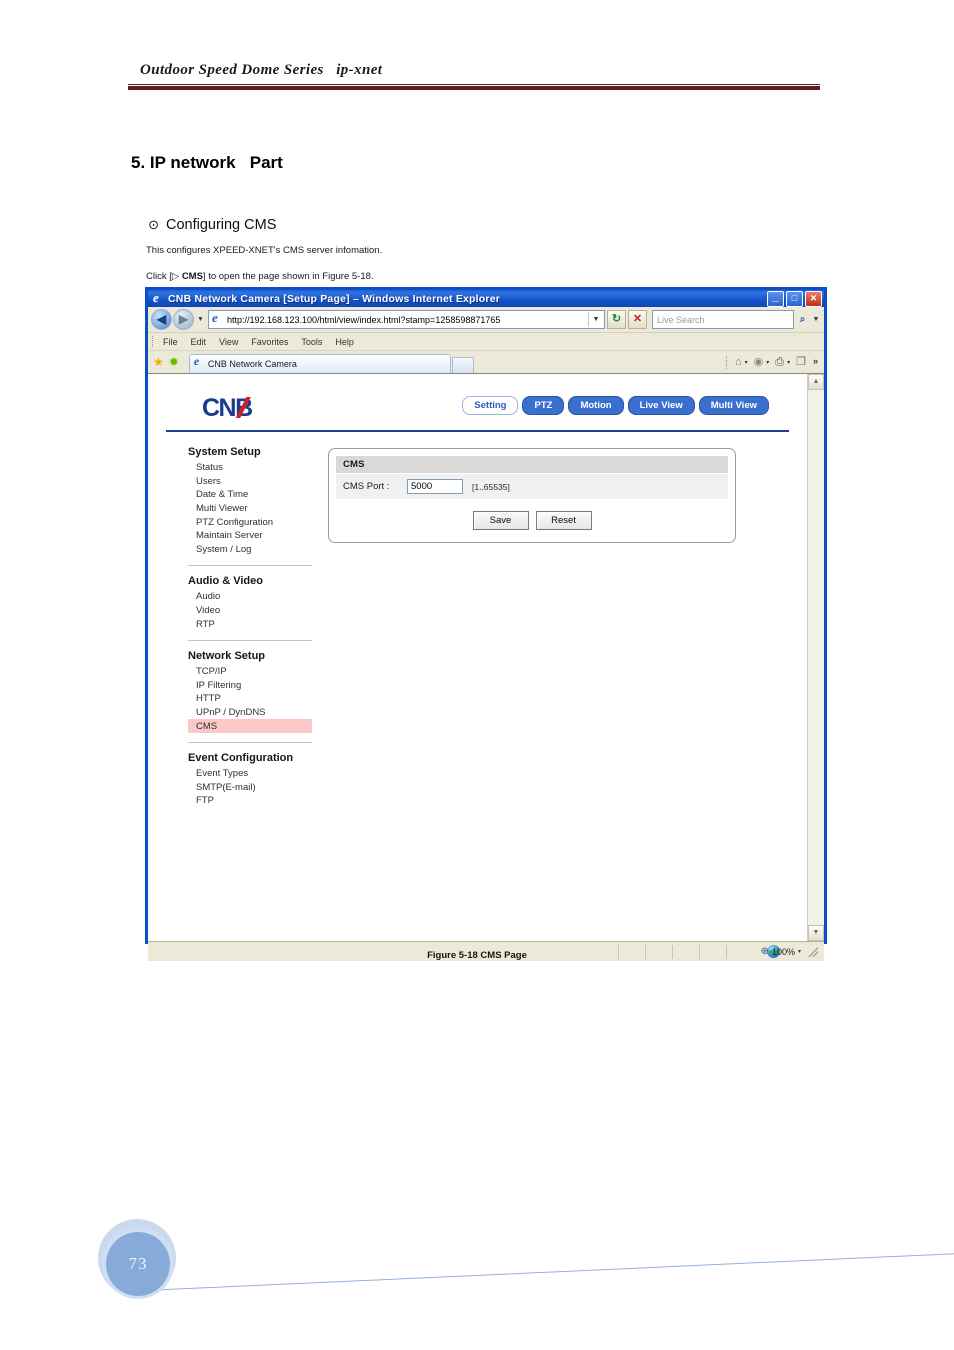 The height and width of the screenshot is (1350, 954). I want to click on subsection-title-text: Configuring CMS, so click(221, 225).